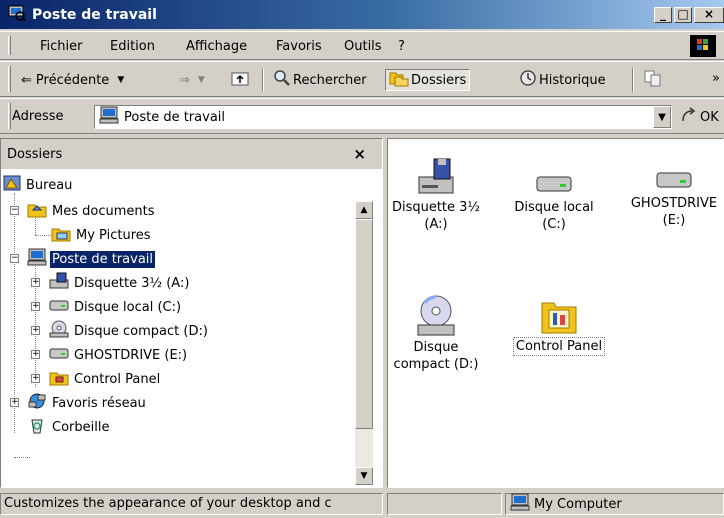 The height and width of the screenshot is (518, 724). Describe the element at coordinates (216, 46) in the screenshot. I see `menu-affichage: Affichage` at that location.